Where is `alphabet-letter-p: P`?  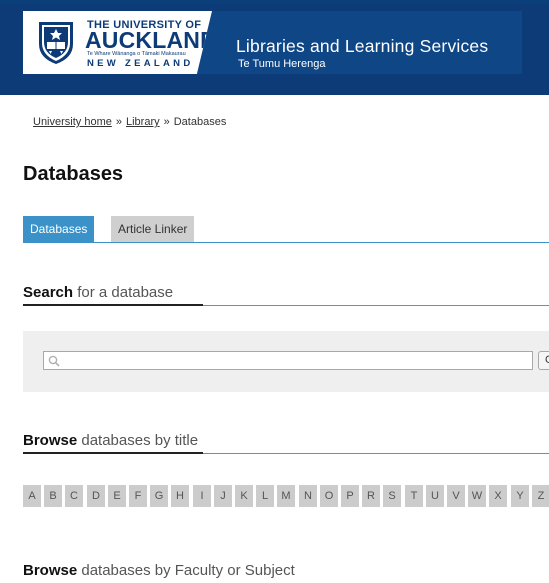
alphabet-letter-p: P is located at coordinates (350, 496).